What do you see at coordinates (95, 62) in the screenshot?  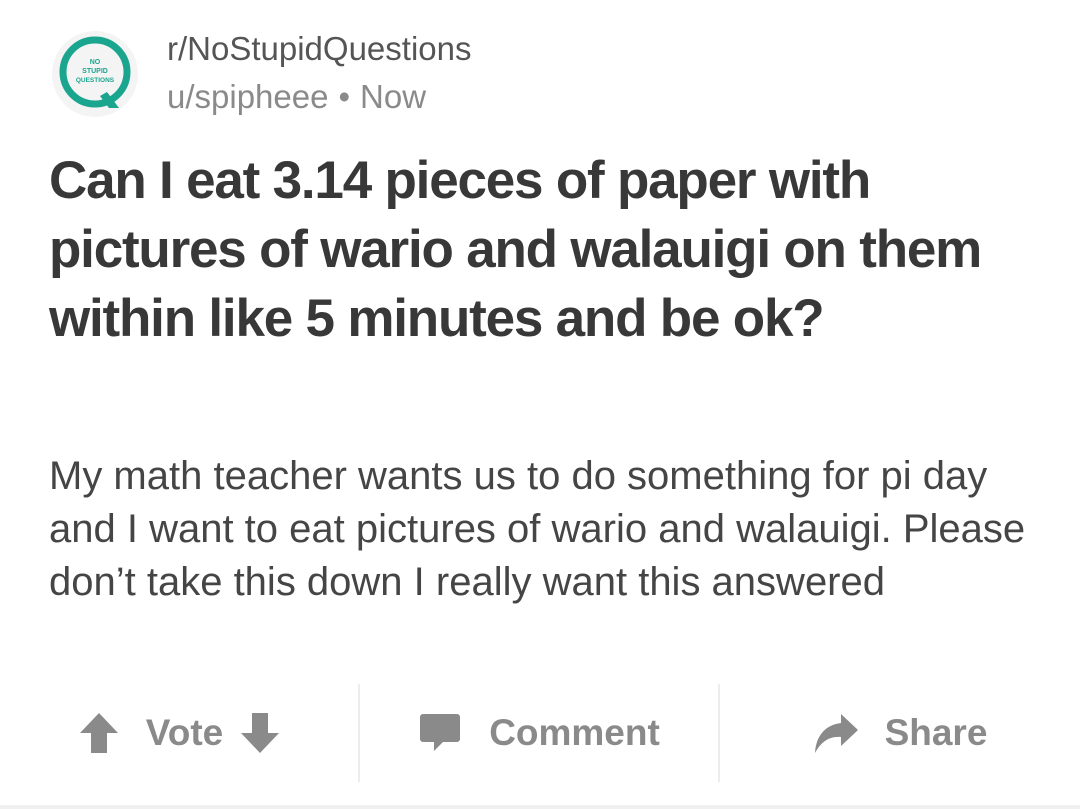 I see `logo-text-line1: NO` at bounding box center [95, 62].